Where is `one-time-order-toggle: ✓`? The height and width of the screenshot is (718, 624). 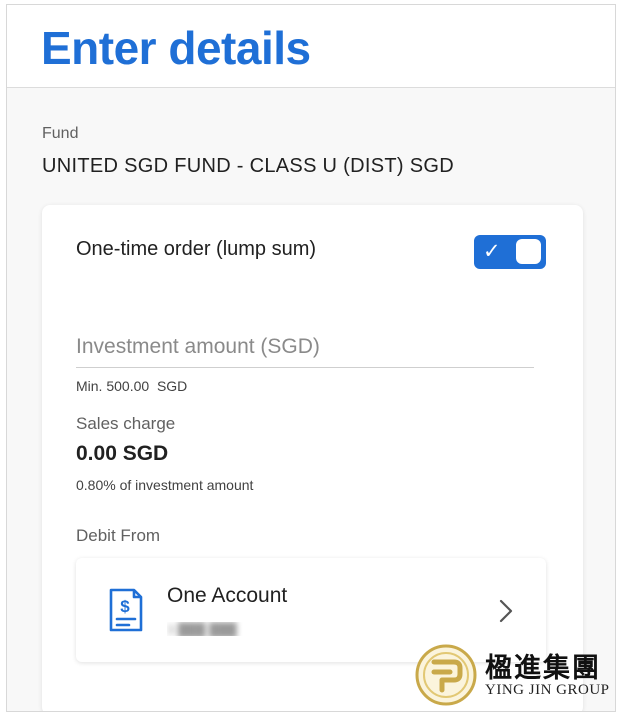
one-time-order-toggle: ✓ is located at coordinates (510, 252).